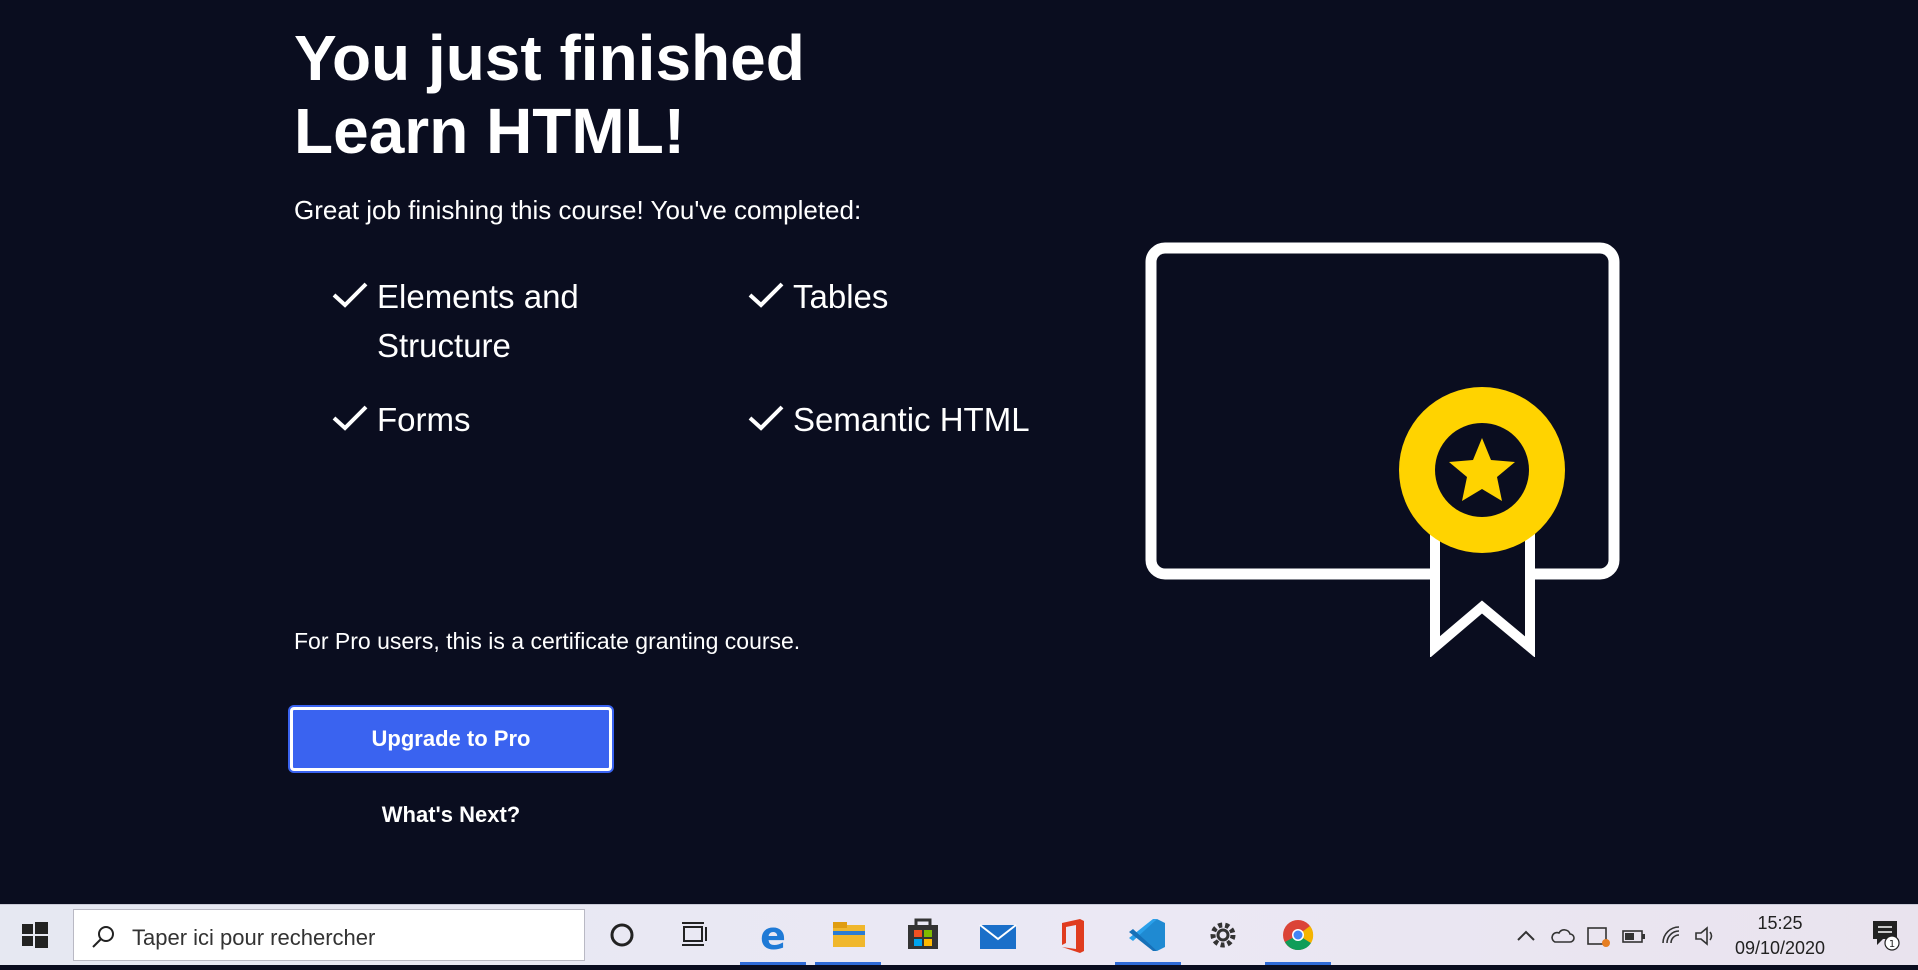 The image size is (1918, 970). I want to click on topic-item-elements: Elements and Structure, so click(519, 321).